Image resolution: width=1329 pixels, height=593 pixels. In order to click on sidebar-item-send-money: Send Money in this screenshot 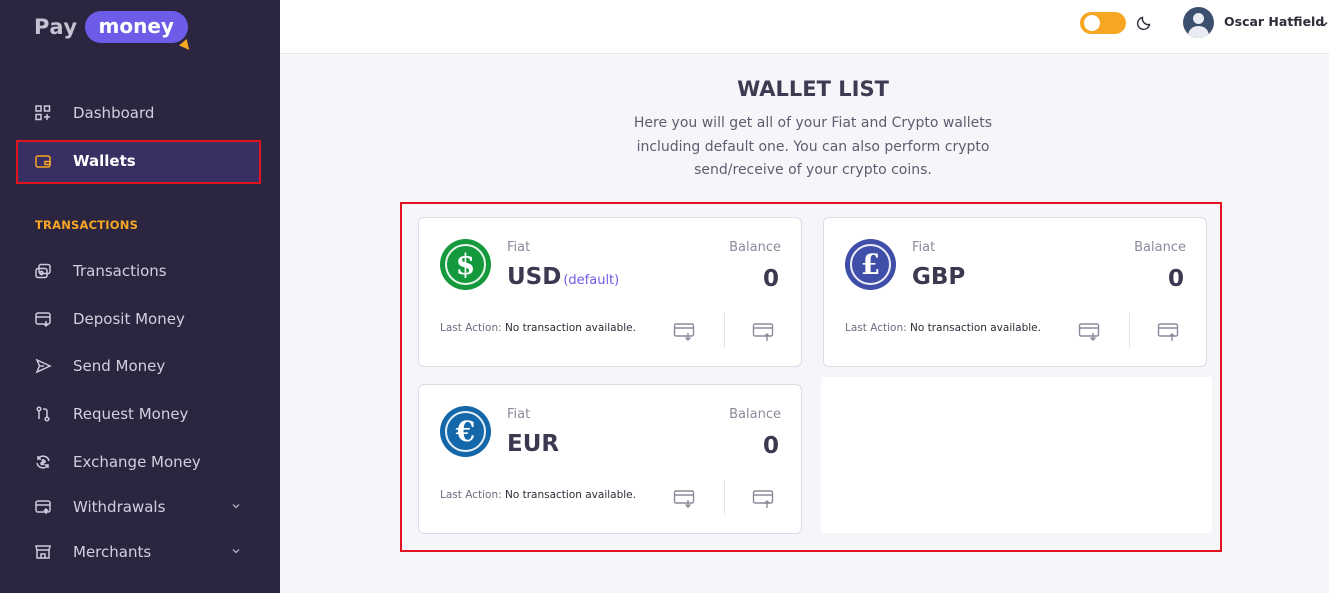, I will do `click(140, 366)`.